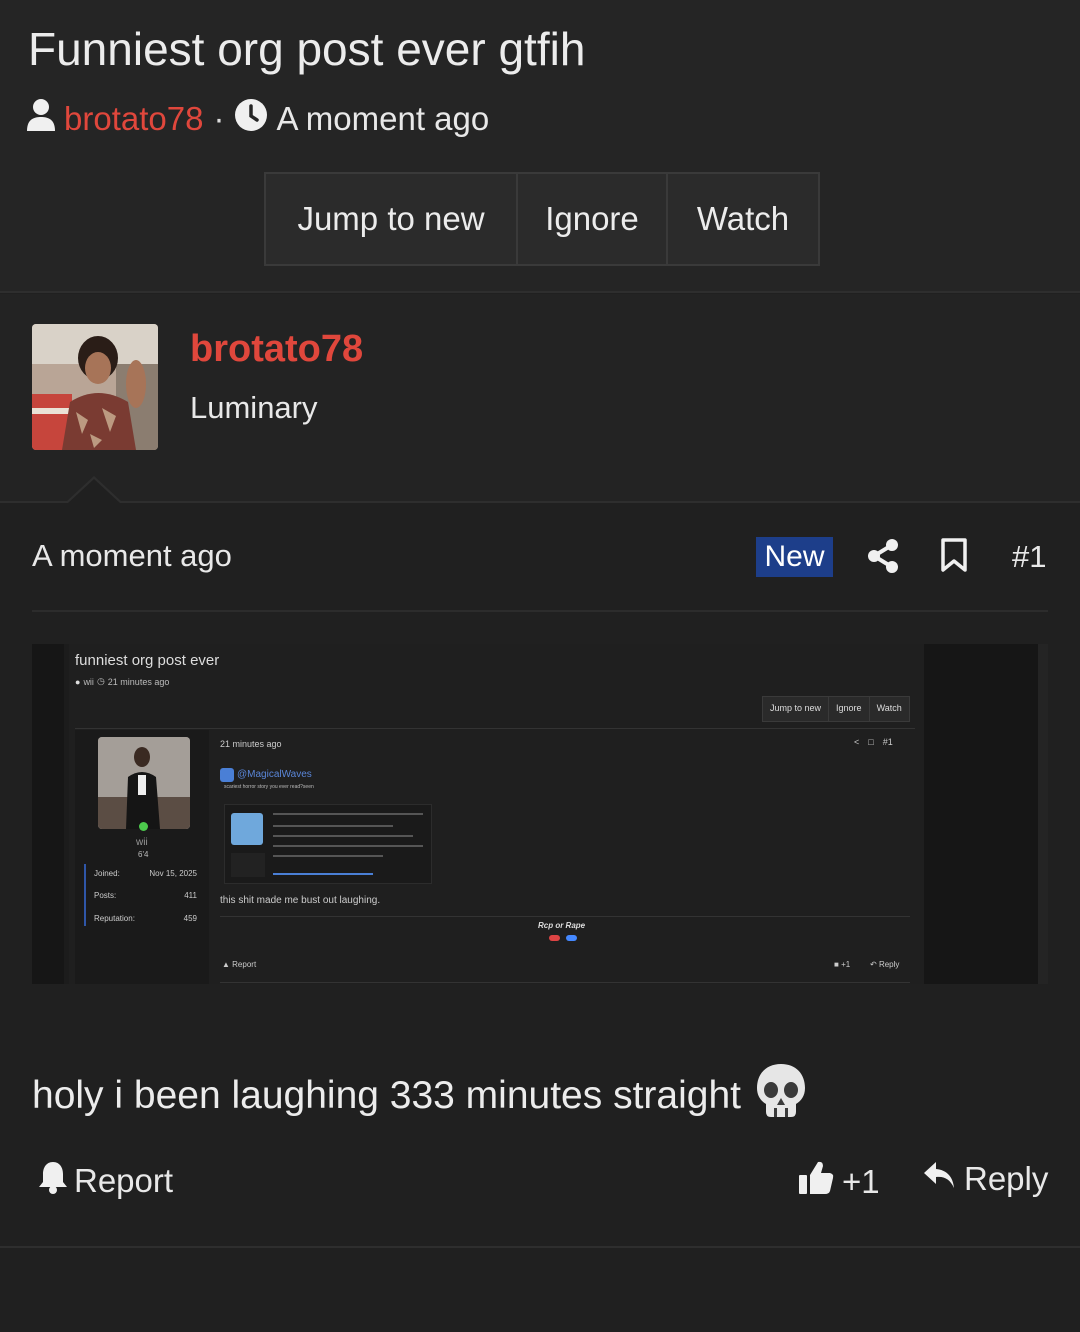  I want to click on like-button: +1, so click(839, 1182).